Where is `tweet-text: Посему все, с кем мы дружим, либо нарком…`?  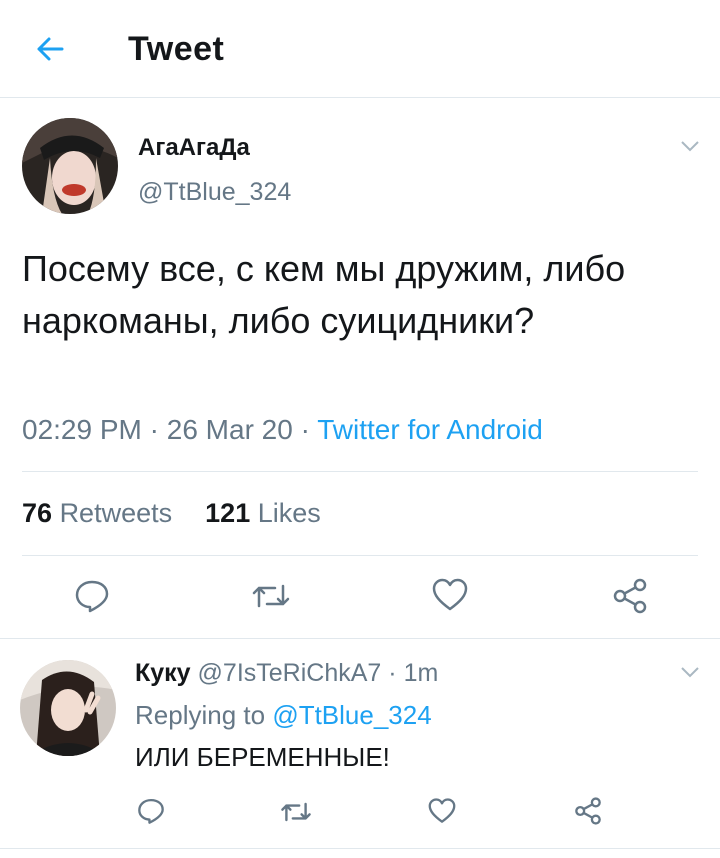 tweet-text: Посему все, с кем мы дружим, либо нарком… is located at coordinates (324, 294).